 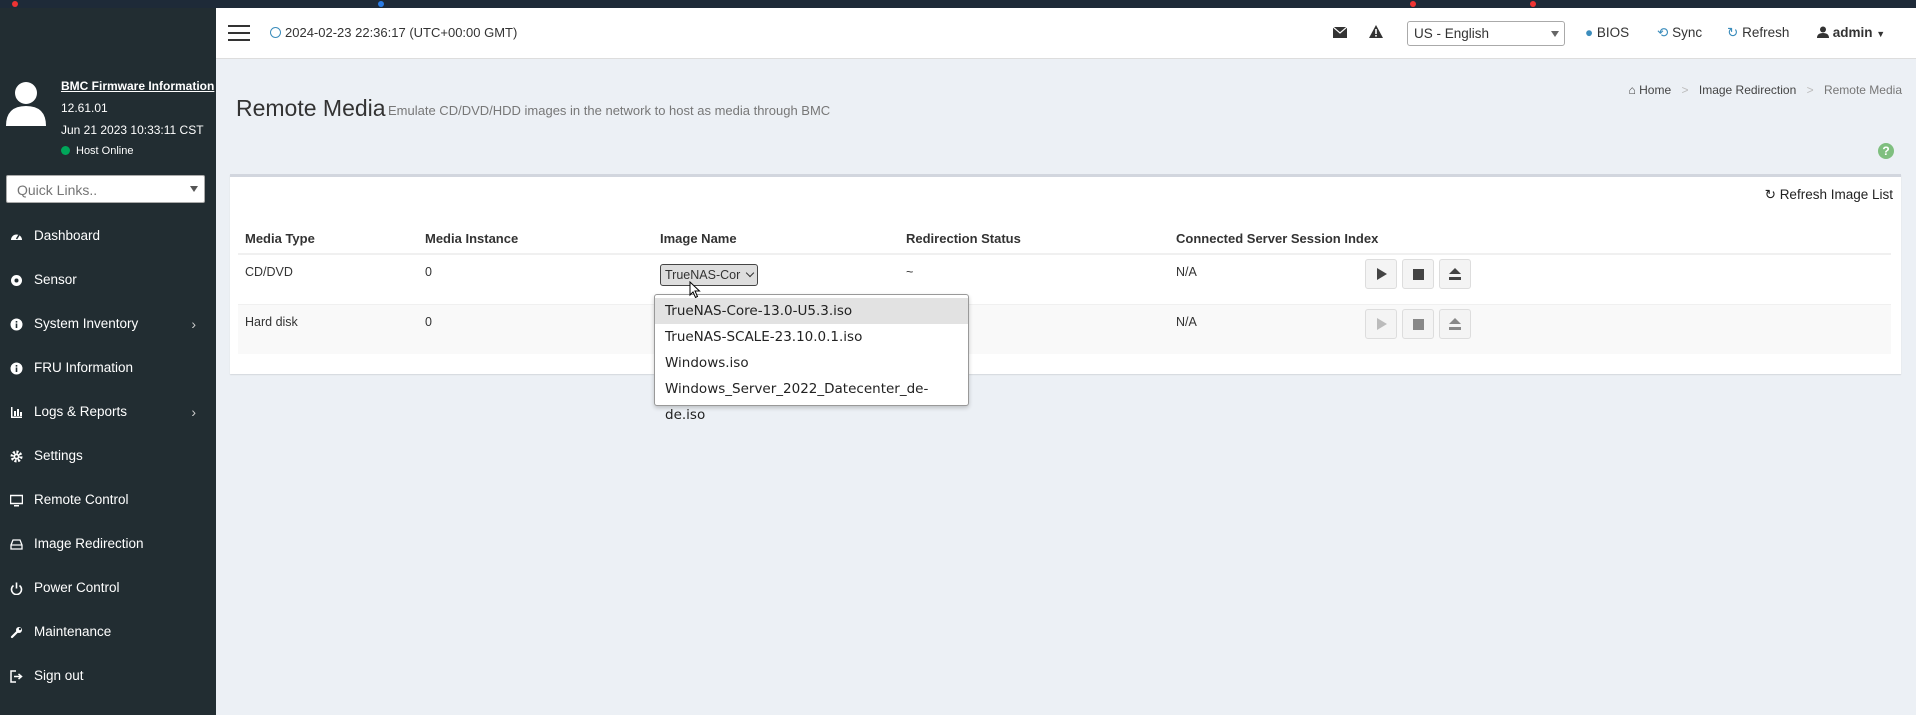 What do you see at coordinates (77, 587) in the screenshot?
I see `sidebar-item-label: Power Control` at bounding box center [77, 587].